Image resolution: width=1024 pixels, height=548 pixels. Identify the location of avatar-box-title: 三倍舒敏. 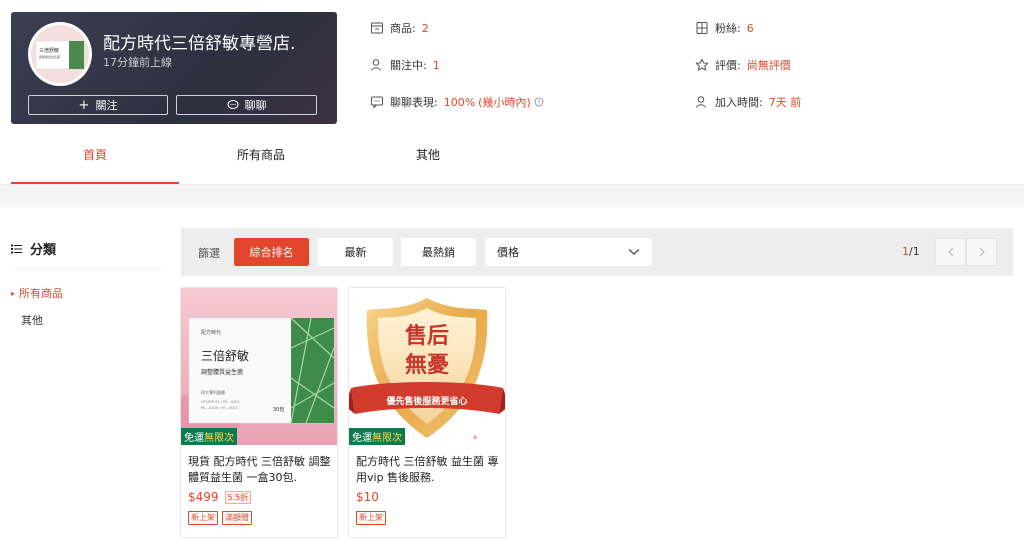
(49, 50).